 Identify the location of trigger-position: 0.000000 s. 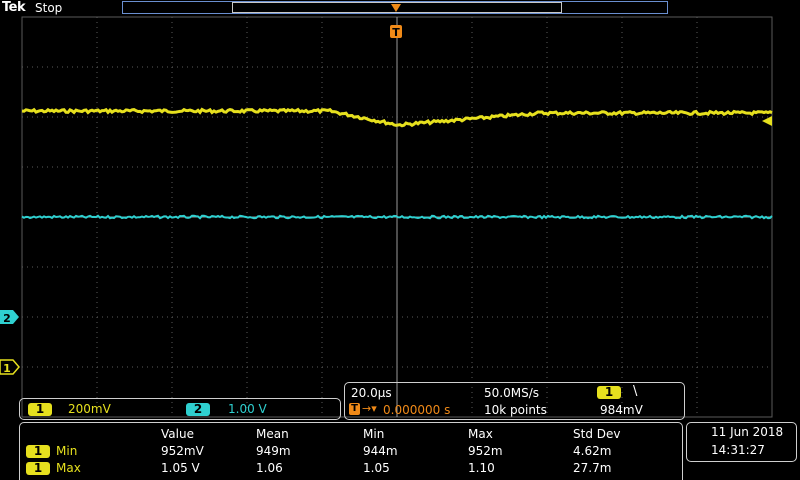
(417, 410).